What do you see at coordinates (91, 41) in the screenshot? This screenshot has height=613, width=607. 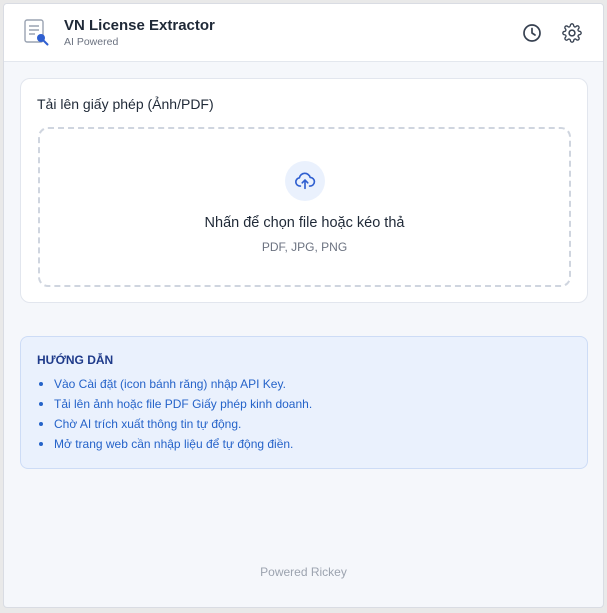 I see `app-subtitle: AI Powered` at bounding box center [91, 41].